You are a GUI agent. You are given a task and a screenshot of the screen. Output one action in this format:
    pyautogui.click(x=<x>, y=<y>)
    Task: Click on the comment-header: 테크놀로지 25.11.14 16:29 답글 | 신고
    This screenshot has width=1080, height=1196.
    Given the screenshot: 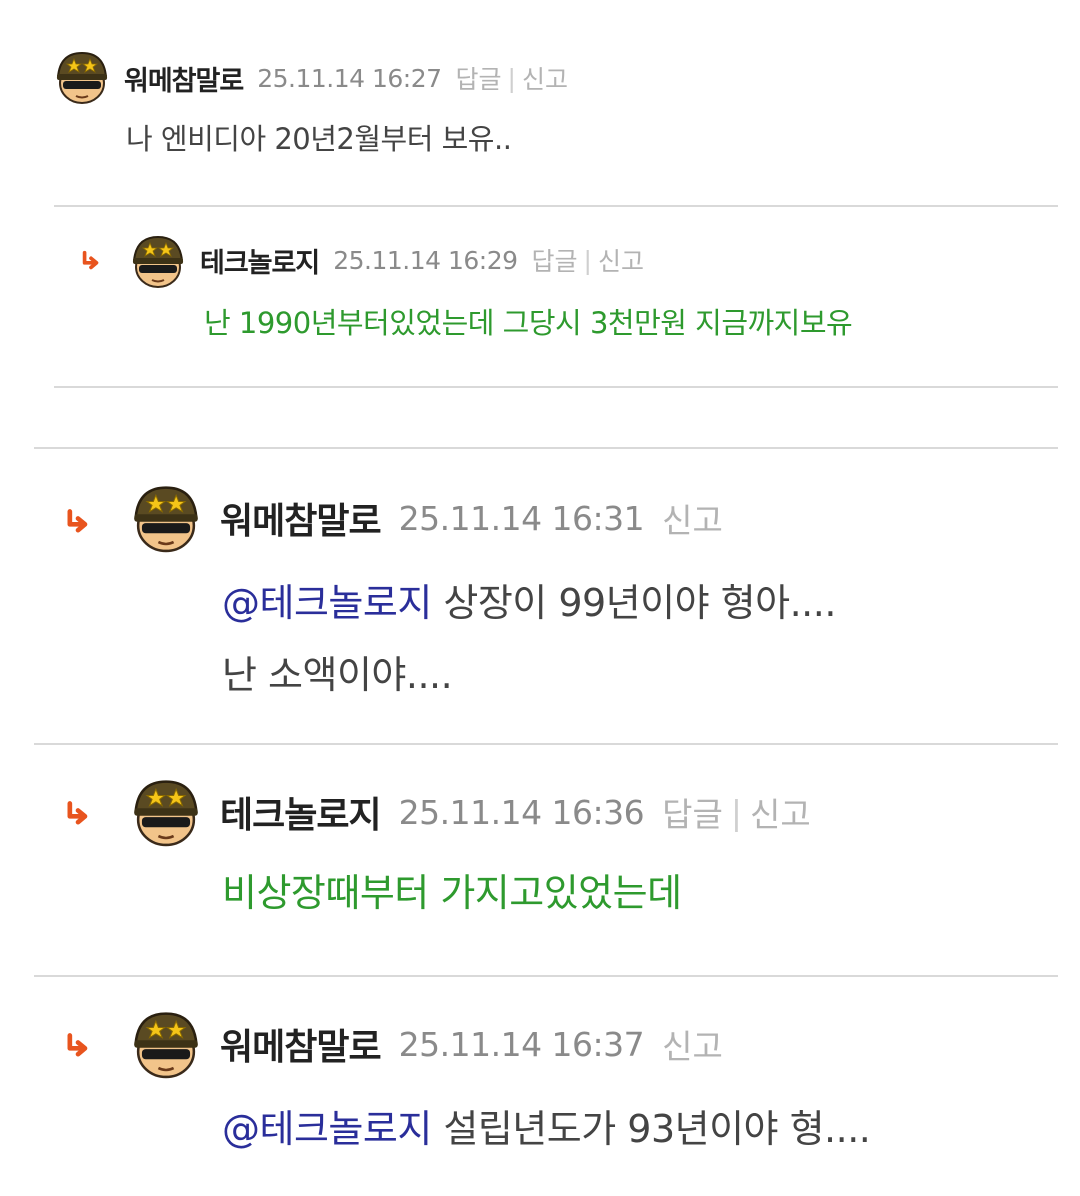 What is the action you would take?
    pyautogui.click(x=422, y=260)
    